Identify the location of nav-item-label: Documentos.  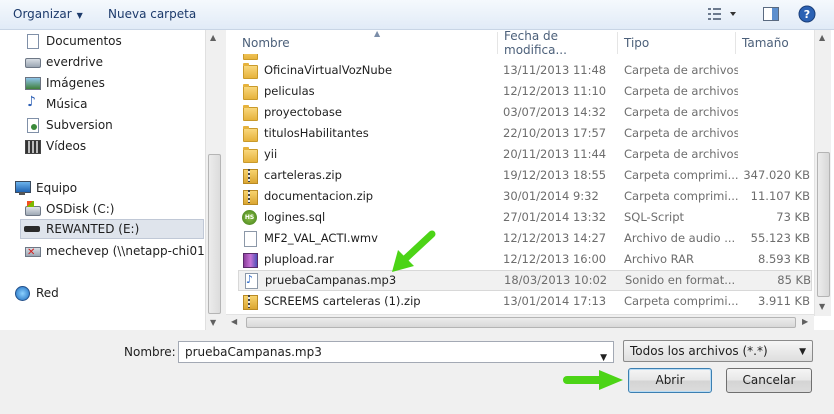
(84, 41).